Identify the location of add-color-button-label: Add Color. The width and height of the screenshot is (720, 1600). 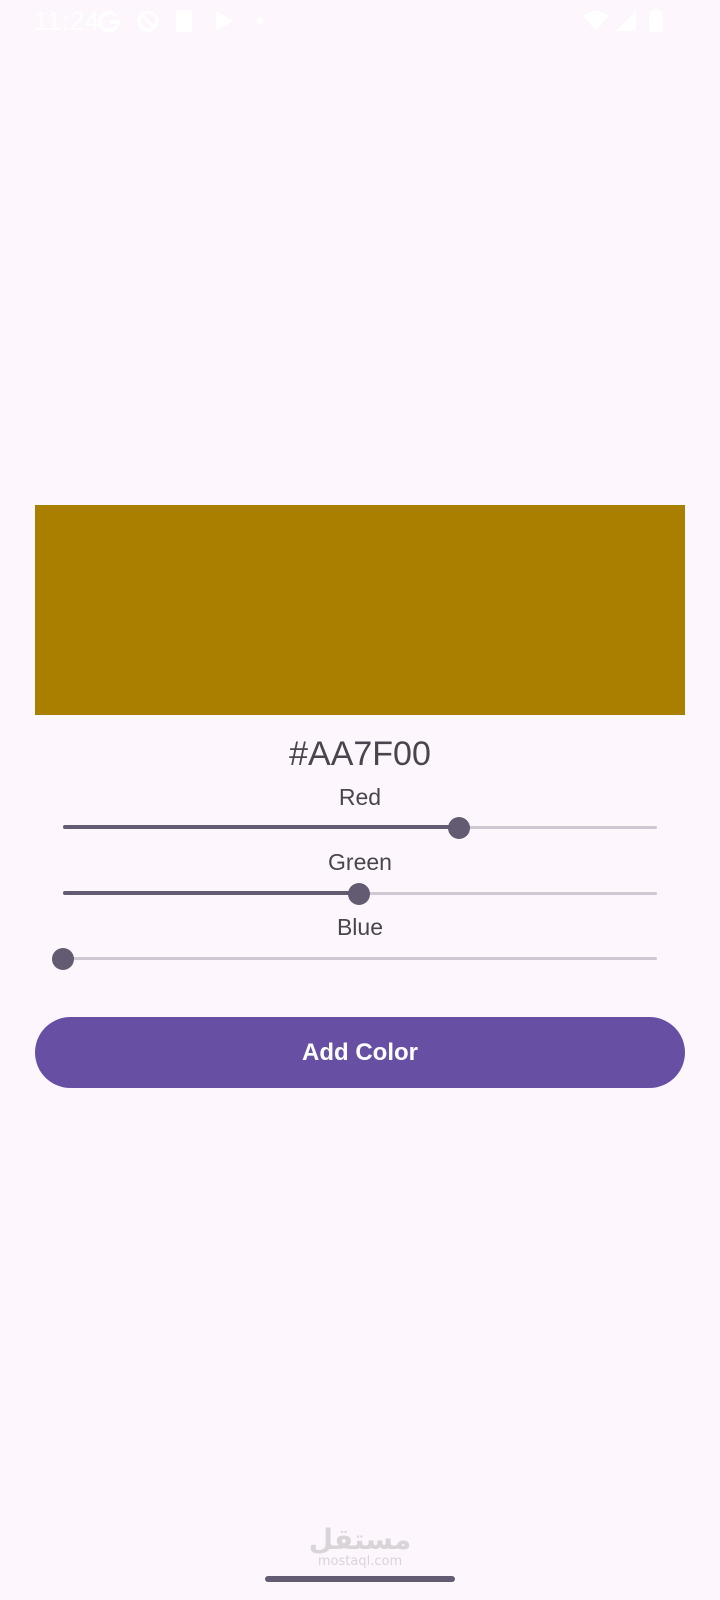
(360, 1052).